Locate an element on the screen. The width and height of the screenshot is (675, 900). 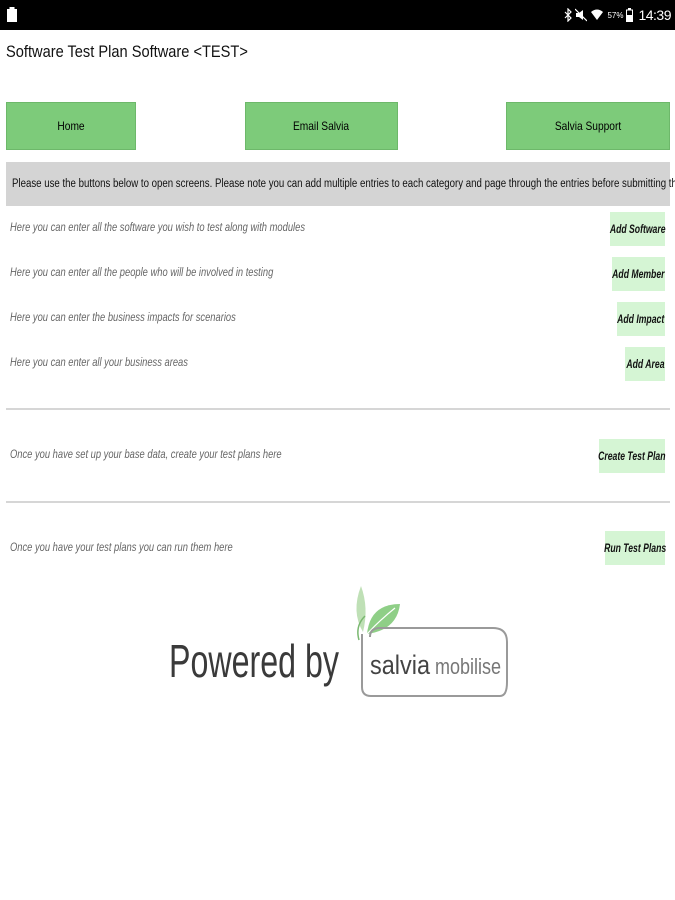
add-area-button: Add Area is located at coordinates (645, 364).